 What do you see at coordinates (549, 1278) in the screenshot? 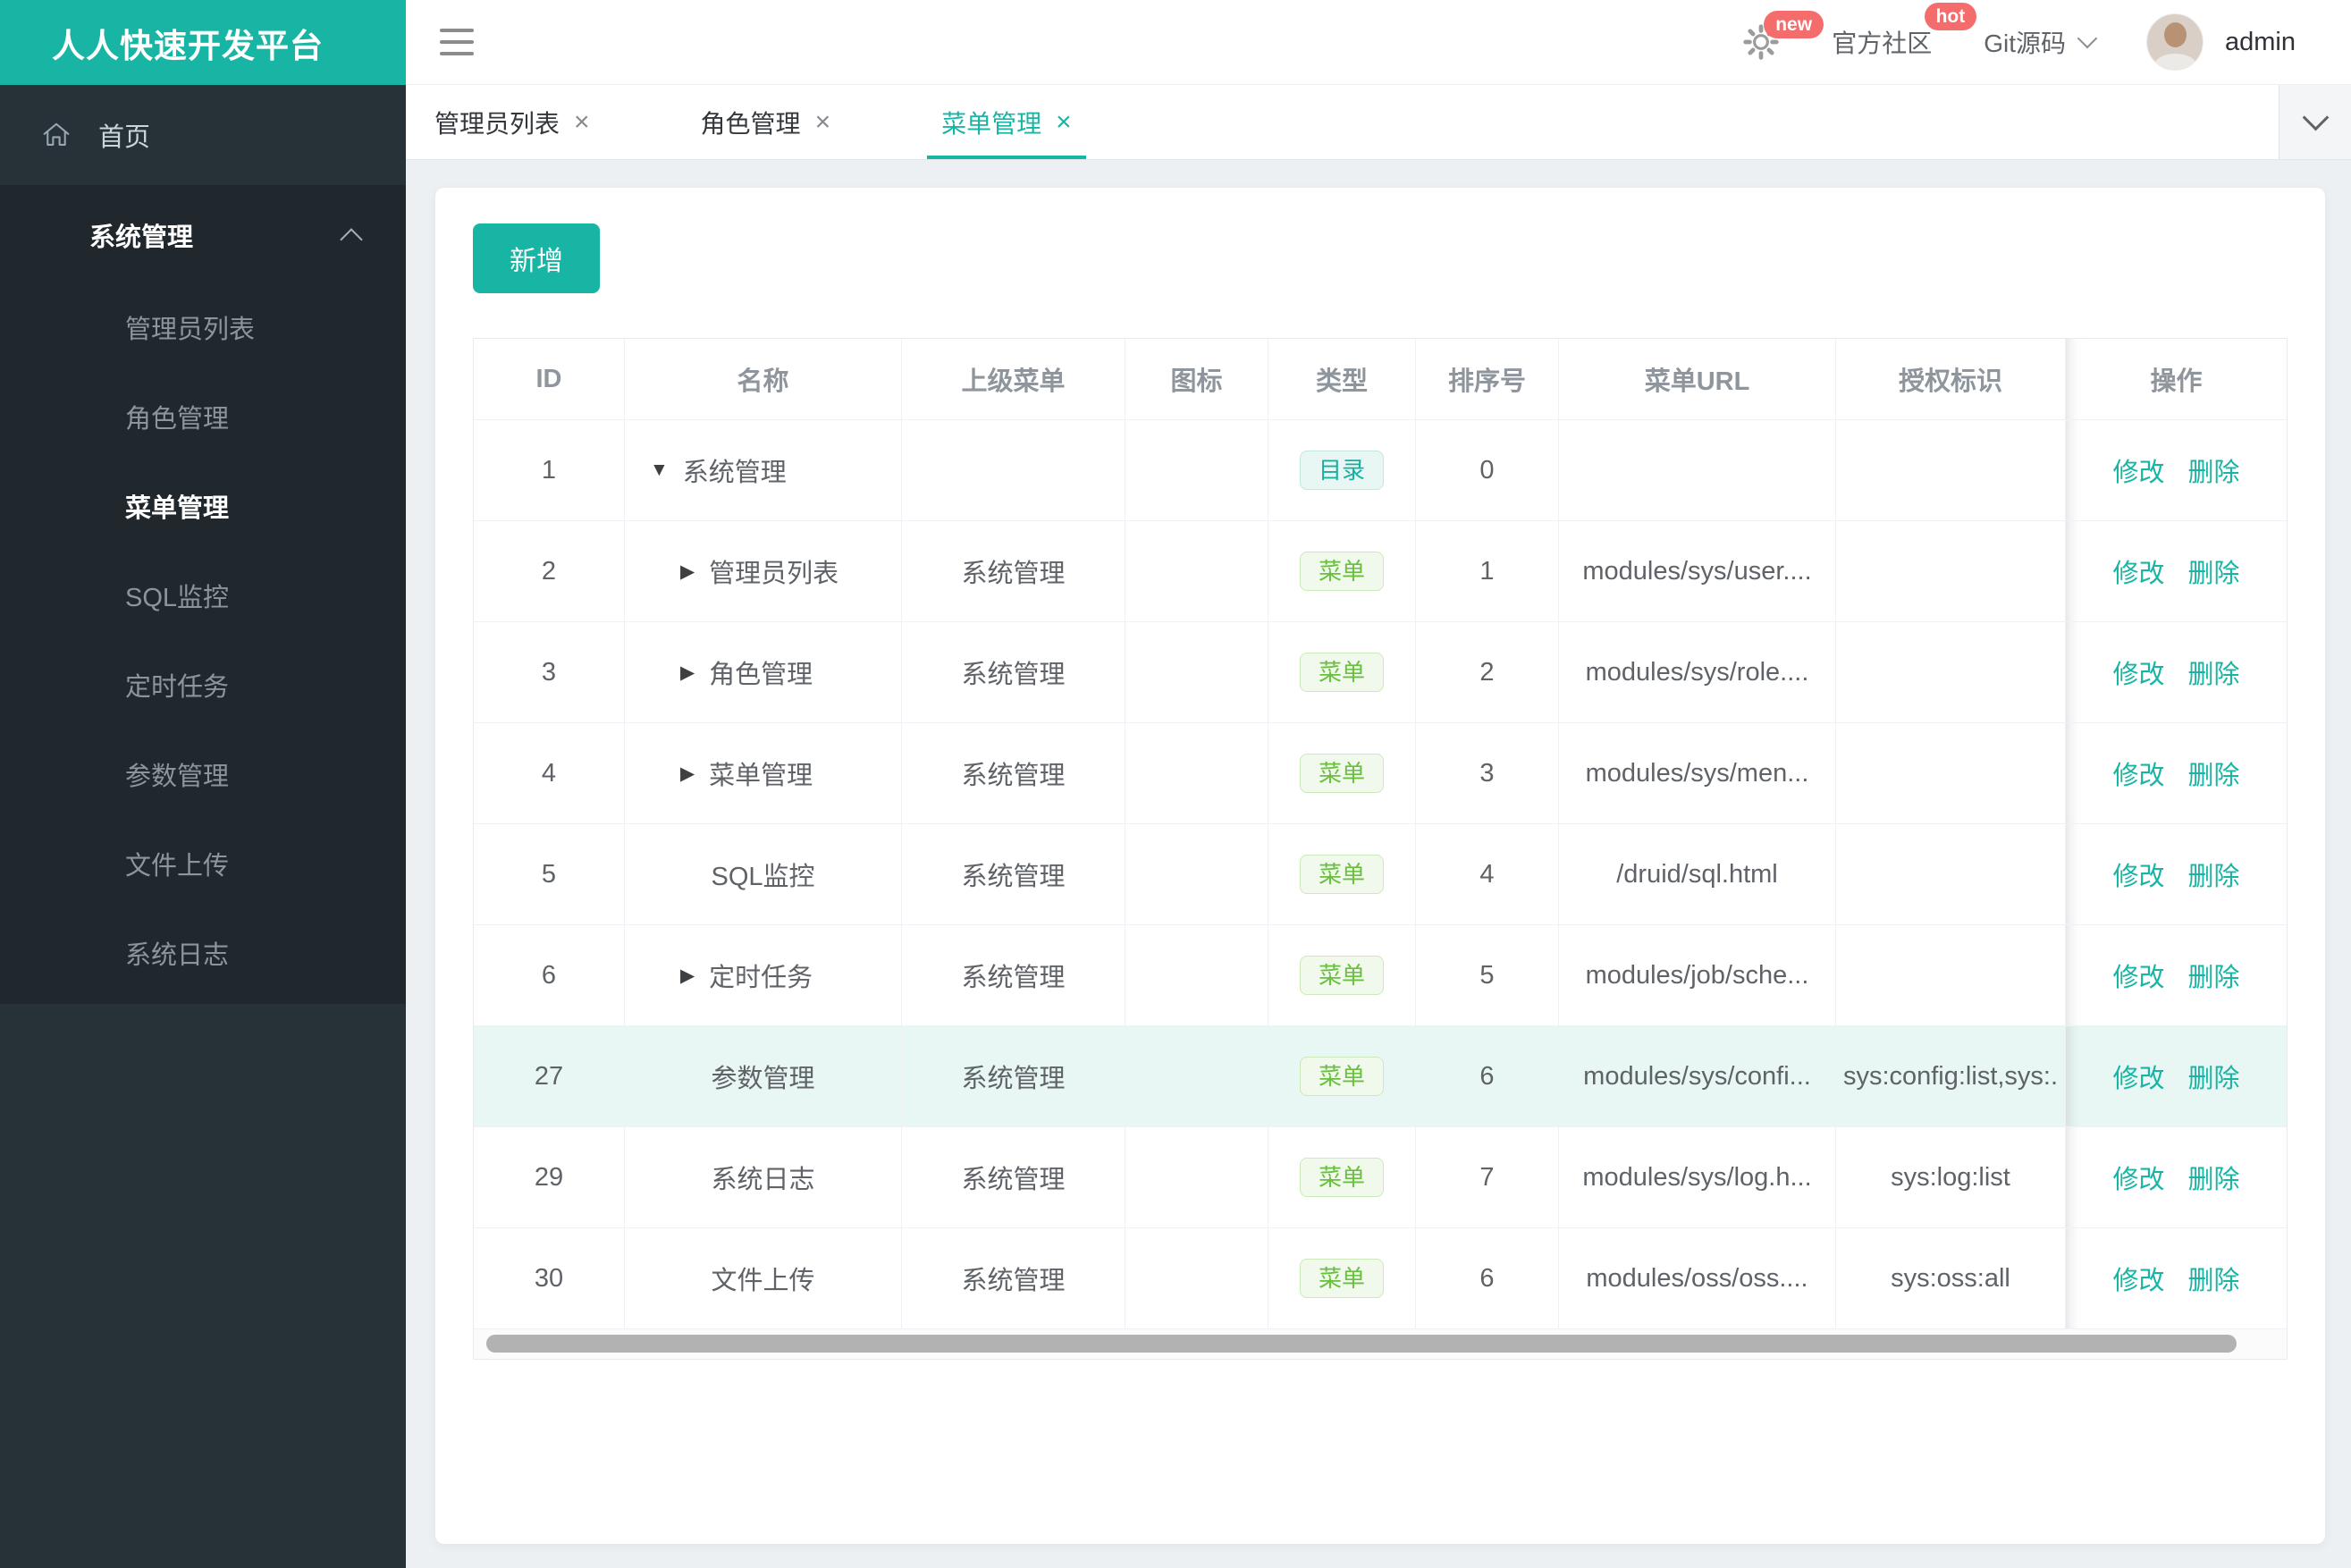
I see `cell-id: 30` at bounding box center [549, 1278].